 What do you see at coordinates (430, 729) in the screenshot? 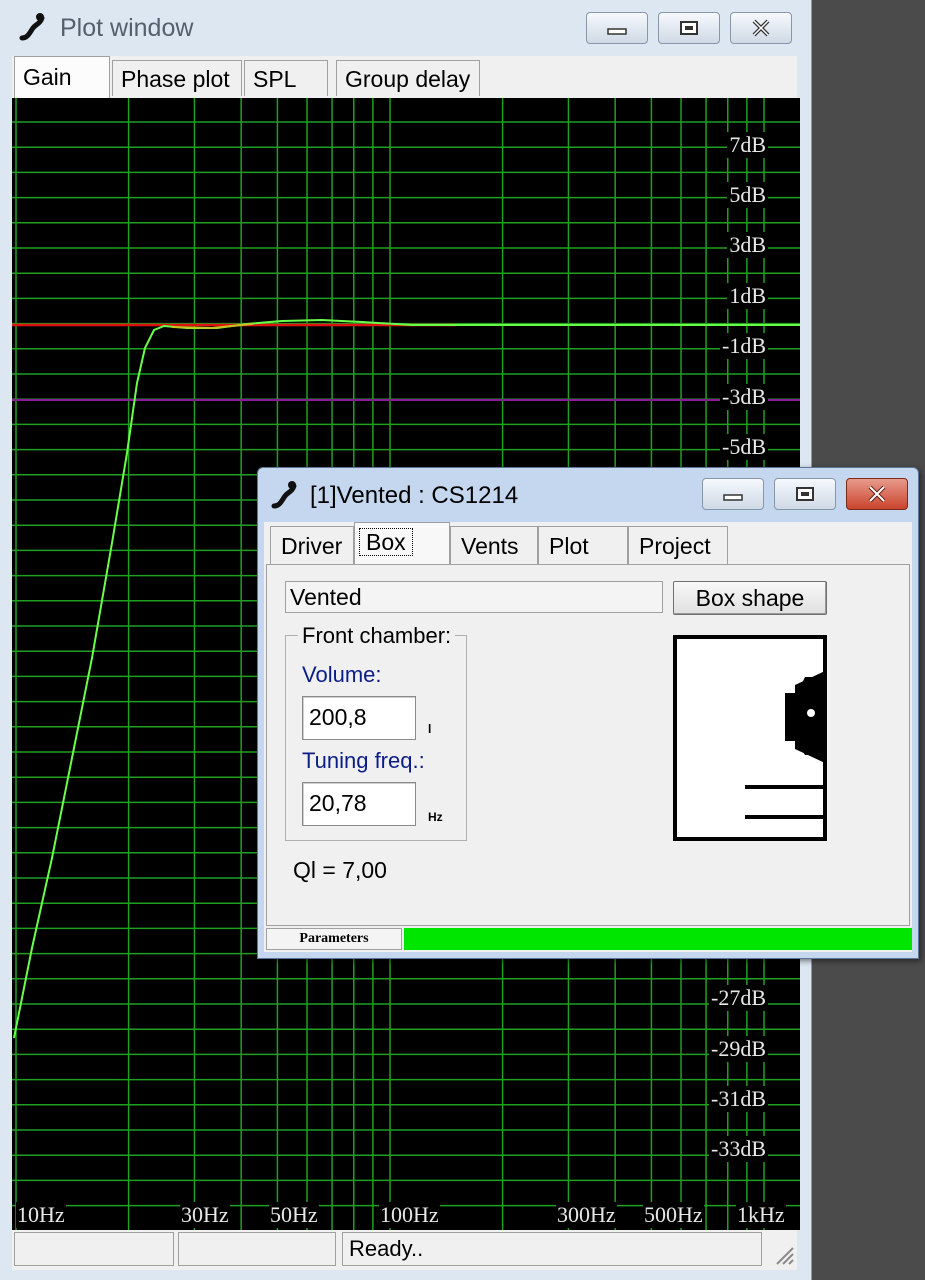
I see `volume-unit: l` at bounding box center [430, 729].